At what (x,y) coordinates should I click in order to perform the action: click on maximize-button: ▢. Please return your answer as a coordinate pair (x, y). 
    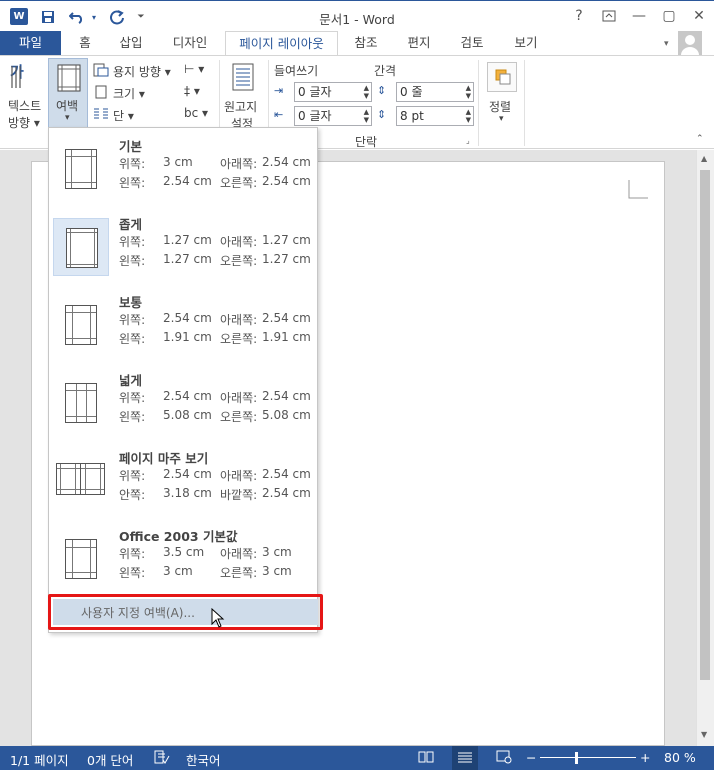
    Looking at the image, I should click on (669, 16).